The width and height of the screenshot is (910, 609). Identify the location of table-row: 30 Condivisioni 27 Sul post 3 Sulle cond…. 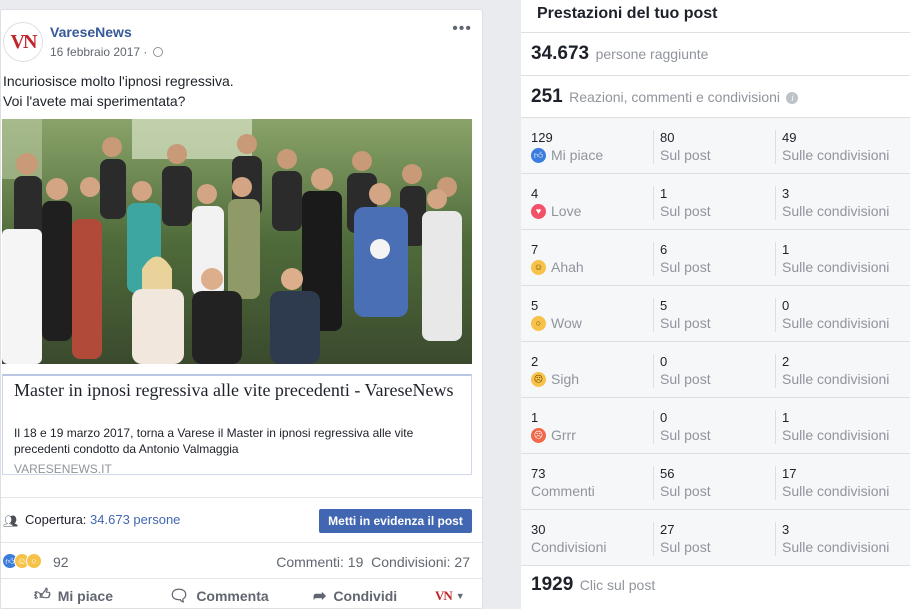
(715, 538).